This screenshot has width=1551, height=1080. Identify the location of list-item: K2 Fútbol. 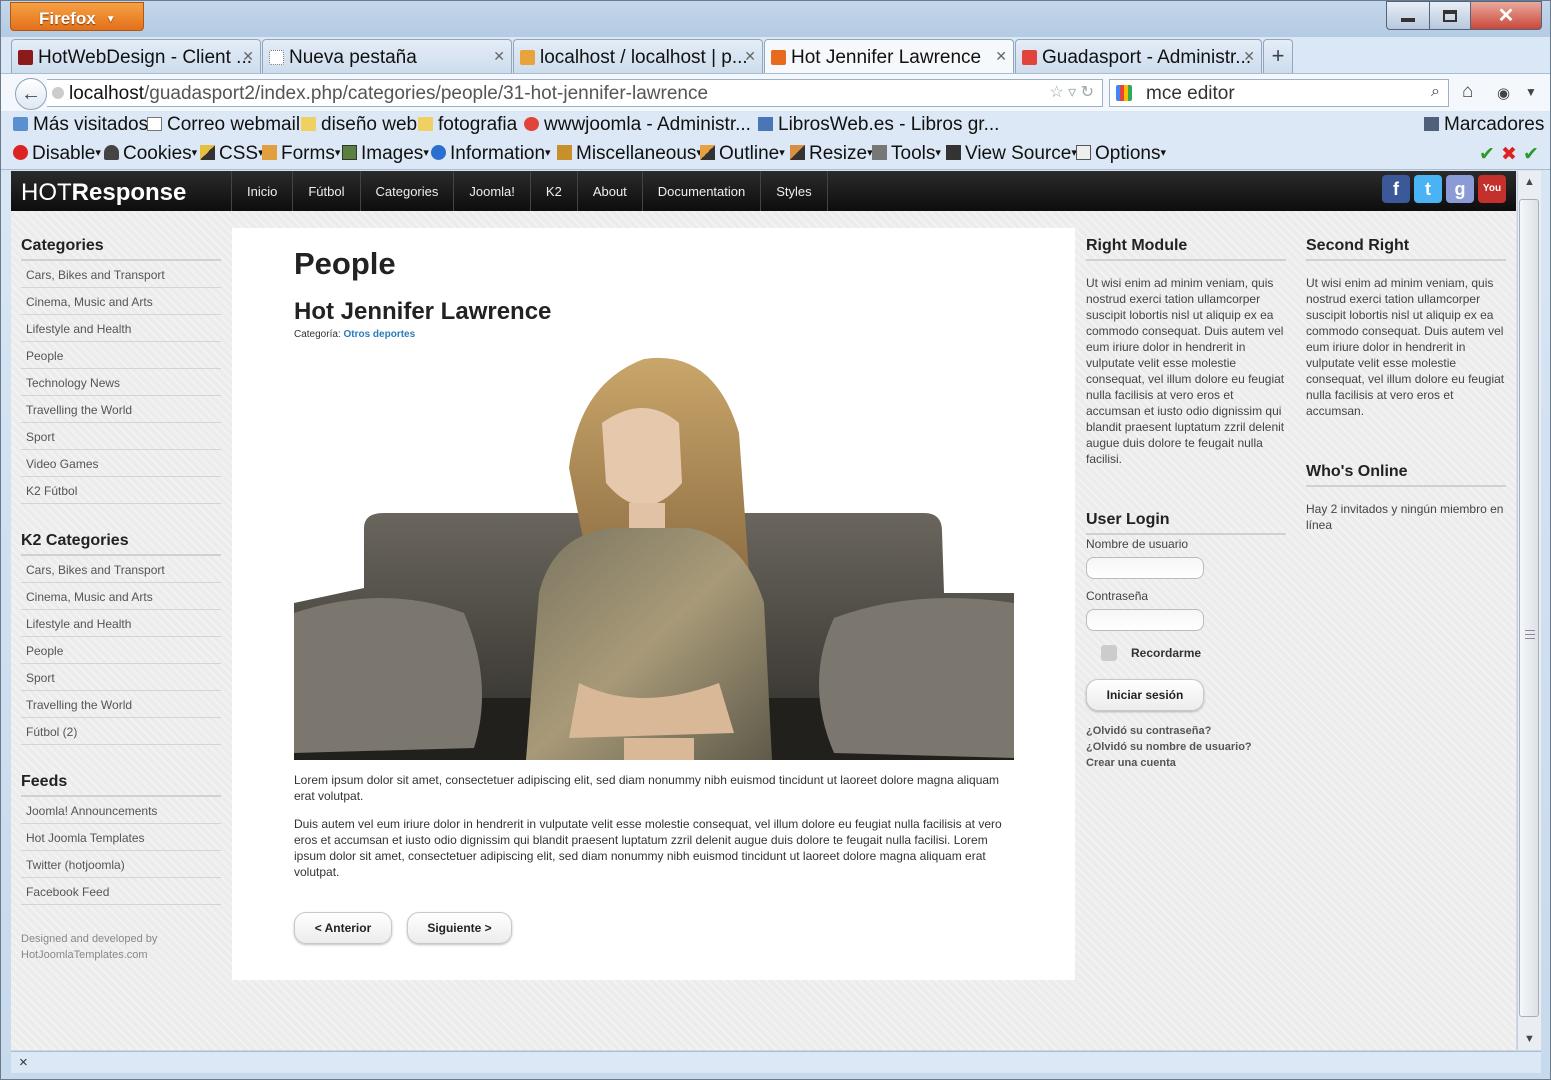
(121, 490).